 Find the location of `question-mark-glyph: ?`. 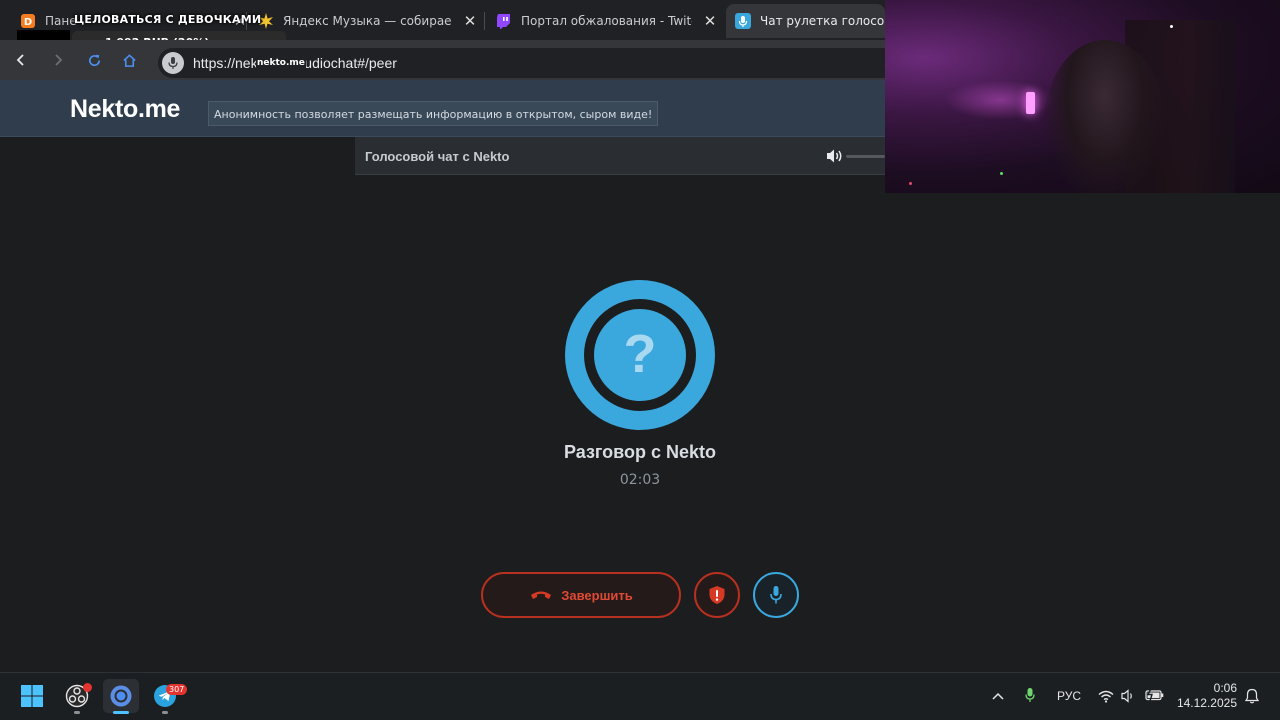

question-mark-glyph: ? is located at coordinates (640, 354).